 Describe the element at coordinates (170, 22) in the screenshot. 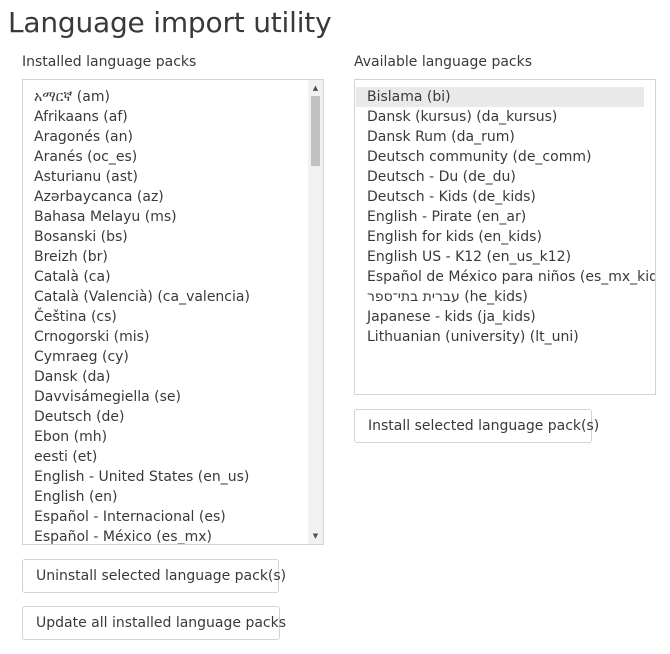

I see `page-title: Language import utility` at that location.